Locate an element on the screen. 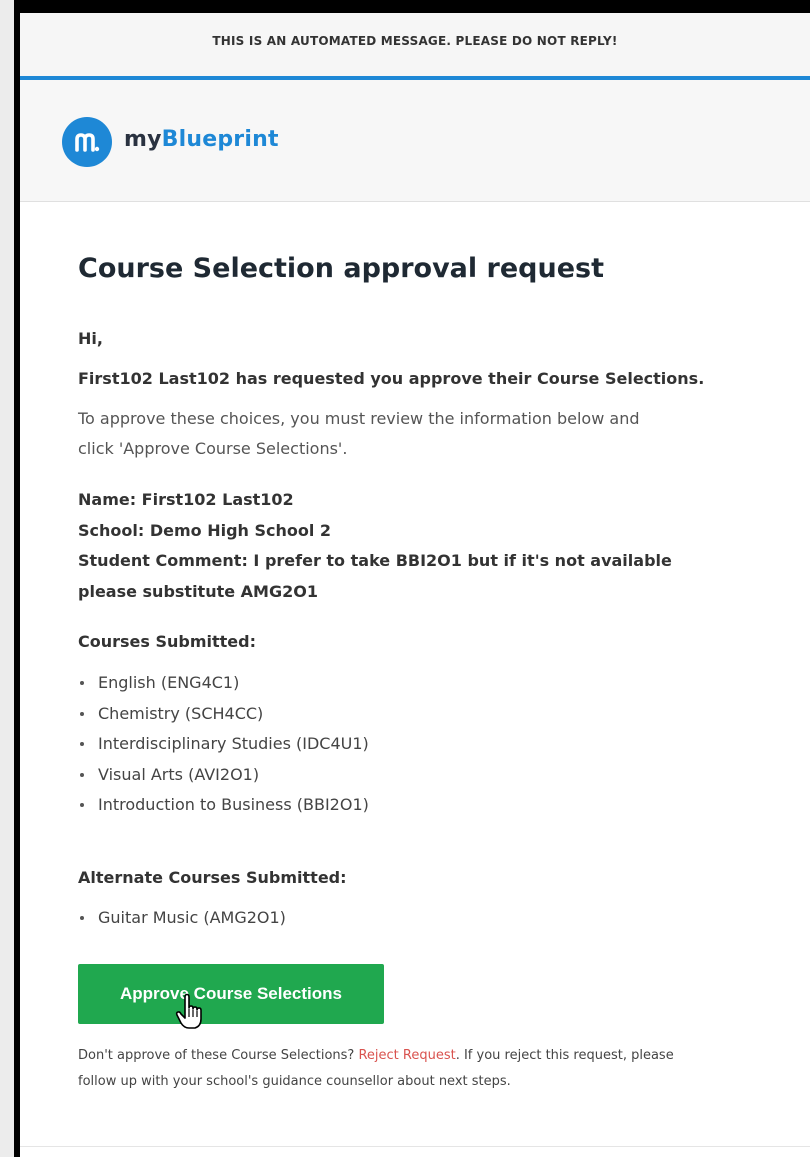 The image size is (810, 1157). list-item: Guitar Music (AMG2O1) is located at coordinates (182, 918).